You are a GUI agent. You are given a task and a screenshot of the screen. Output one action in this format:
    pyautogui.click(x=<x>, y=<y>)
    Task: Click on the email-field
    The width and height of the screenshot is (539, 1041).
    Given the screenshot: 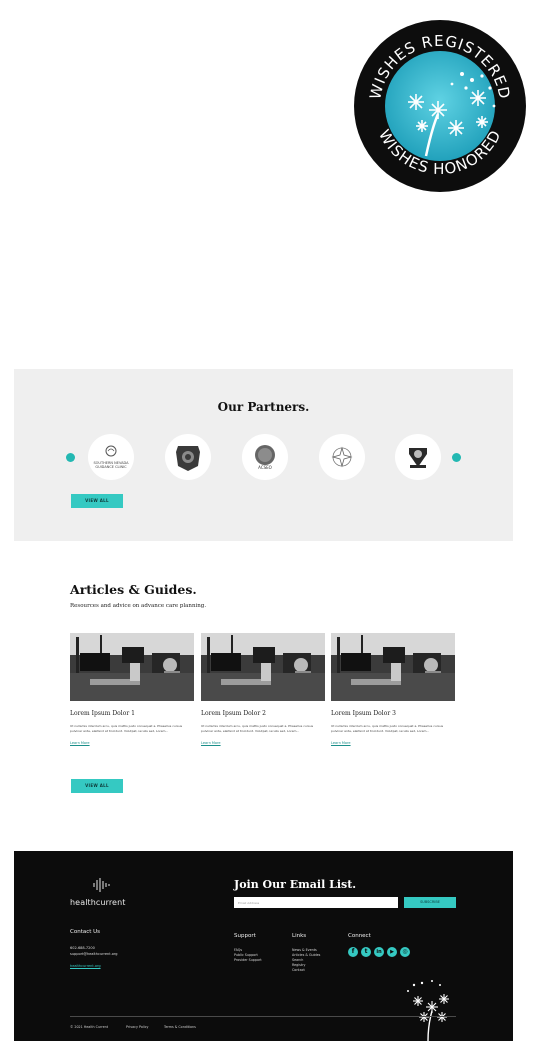 What is the action you would take?
    pyautogui.click(x=316, y=902)
    